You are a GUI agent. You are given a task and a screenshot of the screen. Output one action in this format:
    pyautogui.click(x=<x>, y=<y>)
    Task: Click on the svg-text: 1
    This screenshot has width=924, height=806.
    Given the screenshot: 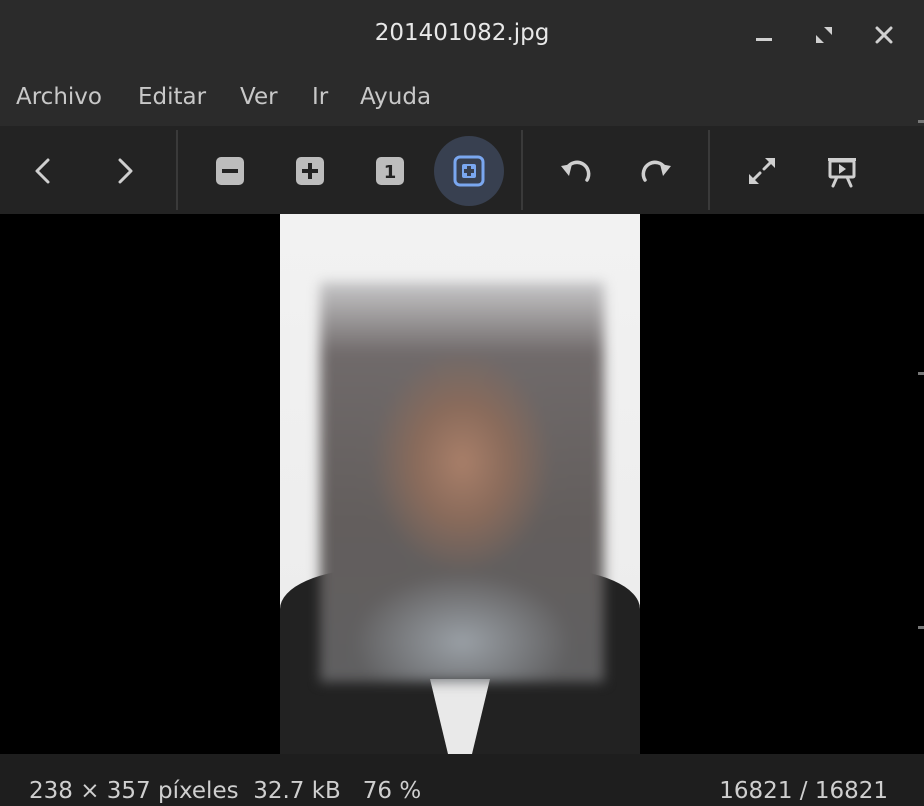 What is the action you would take?
    pyautogui.click(x=390, y=172)
    